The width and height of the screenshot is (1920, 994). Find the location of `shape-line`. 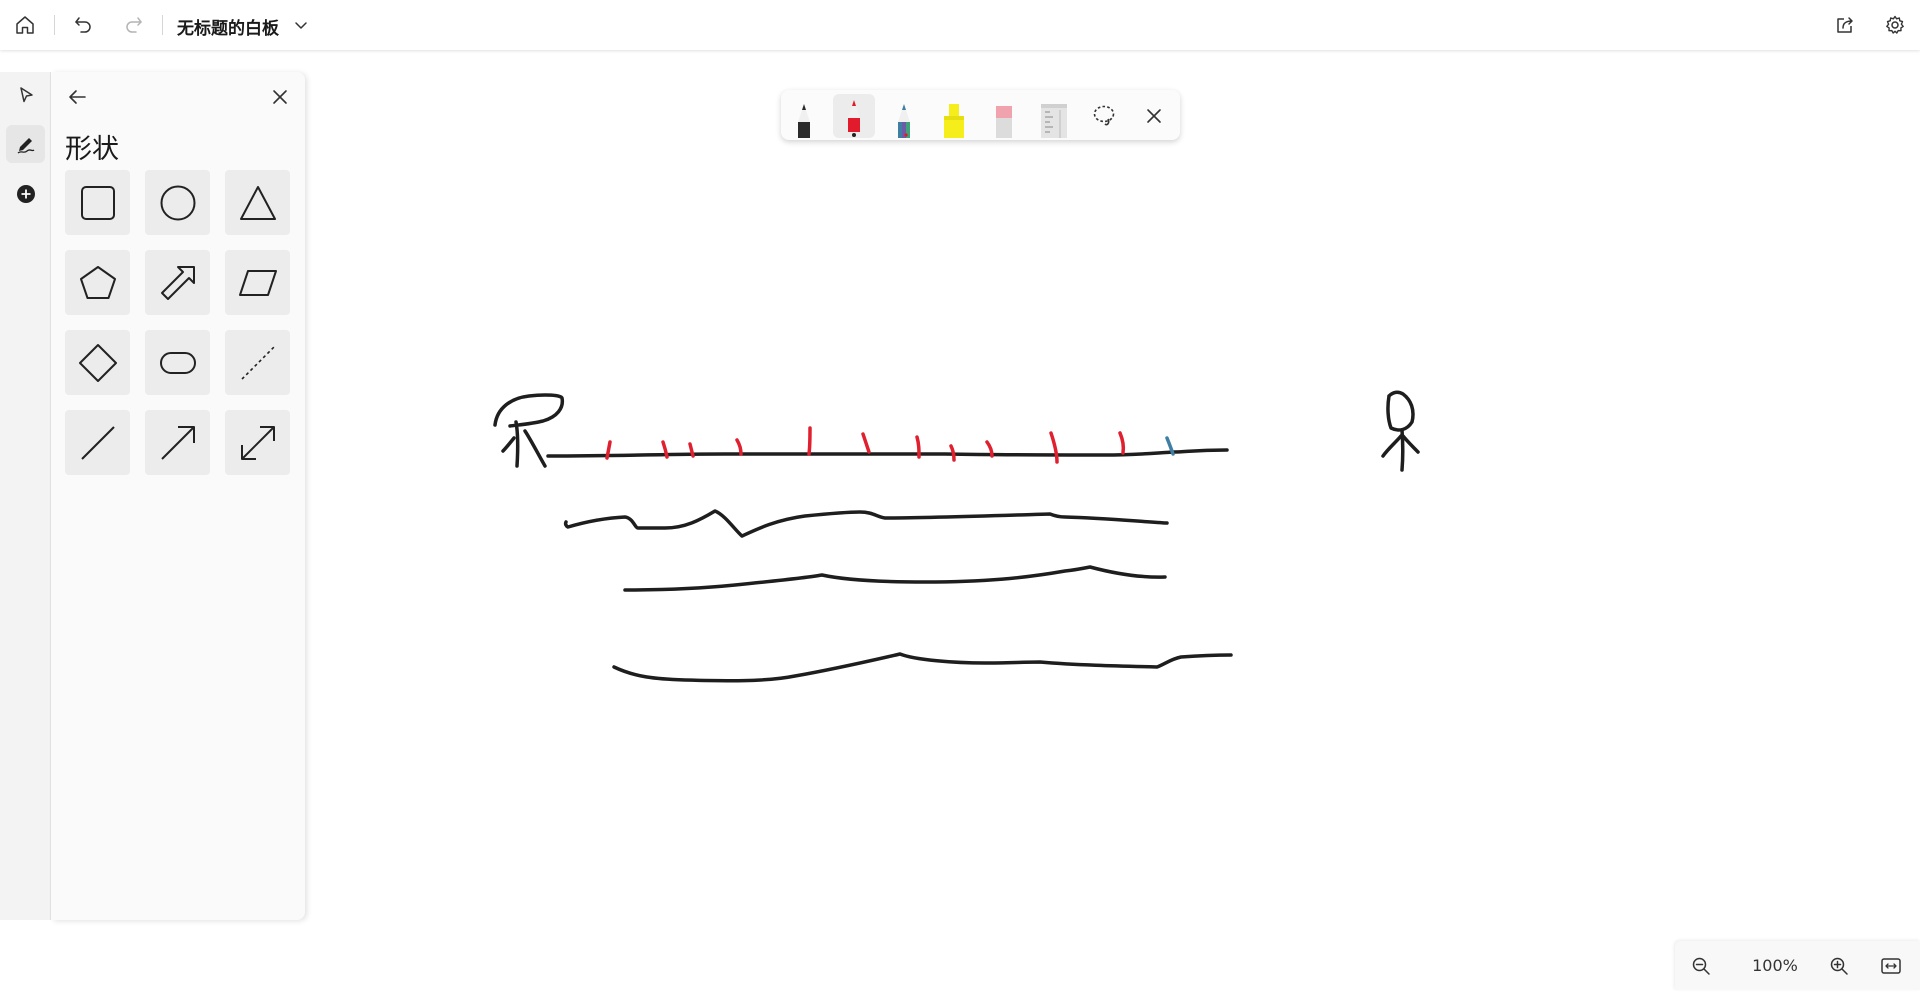

shape-line is located at coordinates (97, 442).